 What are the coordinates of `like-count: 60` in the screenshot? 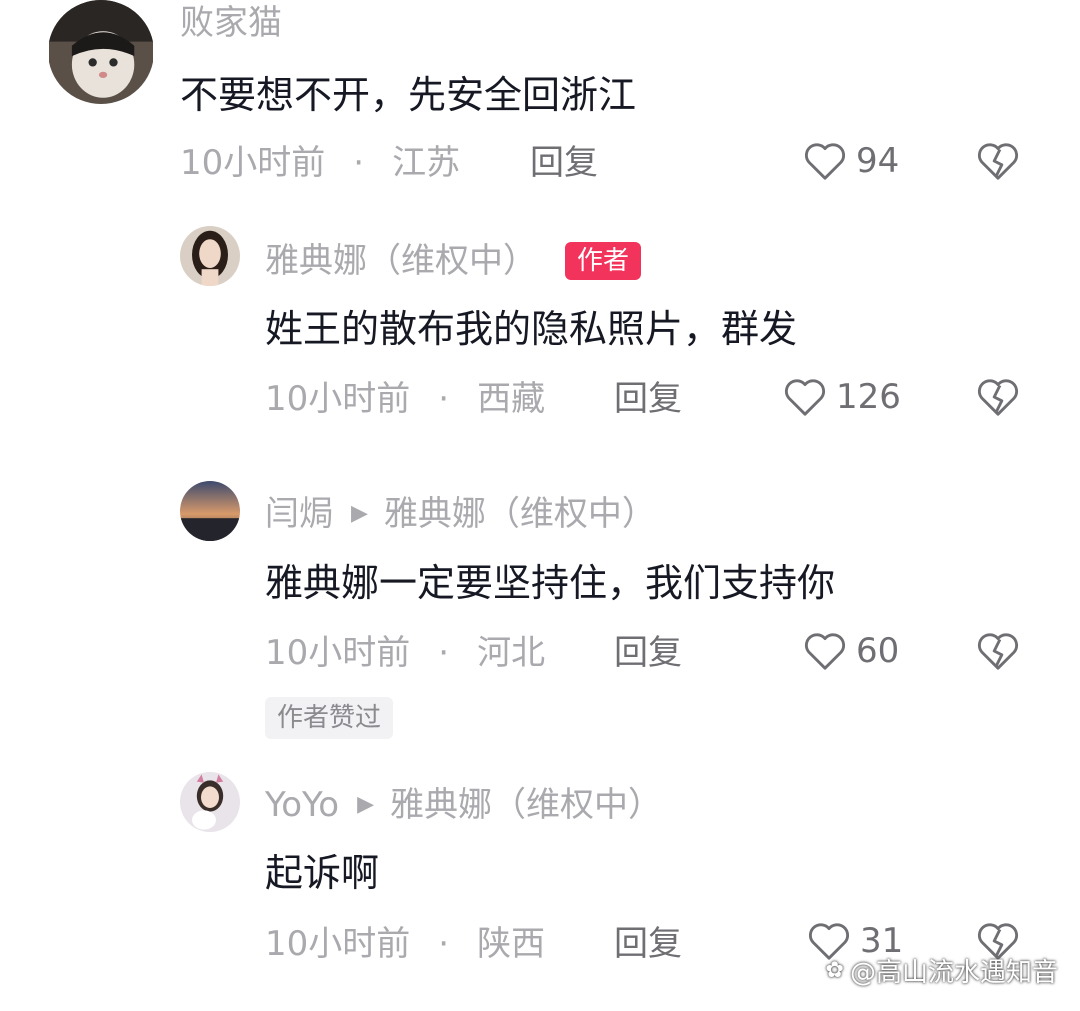 It's located at (878, 651).